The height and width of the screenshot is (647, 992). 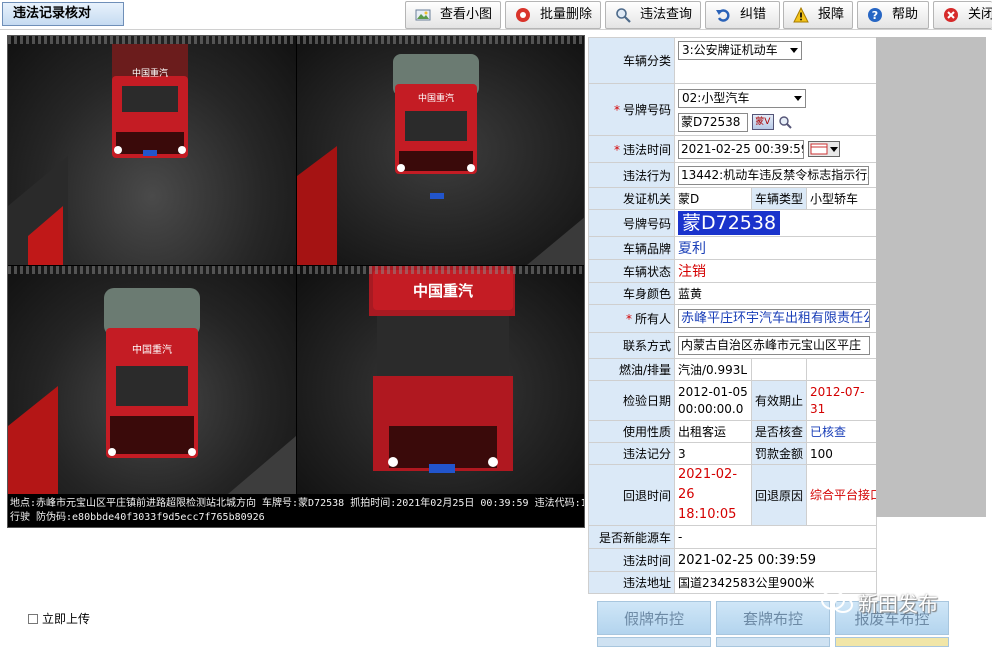 I want to click on help-label: 帮助, so click(x=905, y=14).